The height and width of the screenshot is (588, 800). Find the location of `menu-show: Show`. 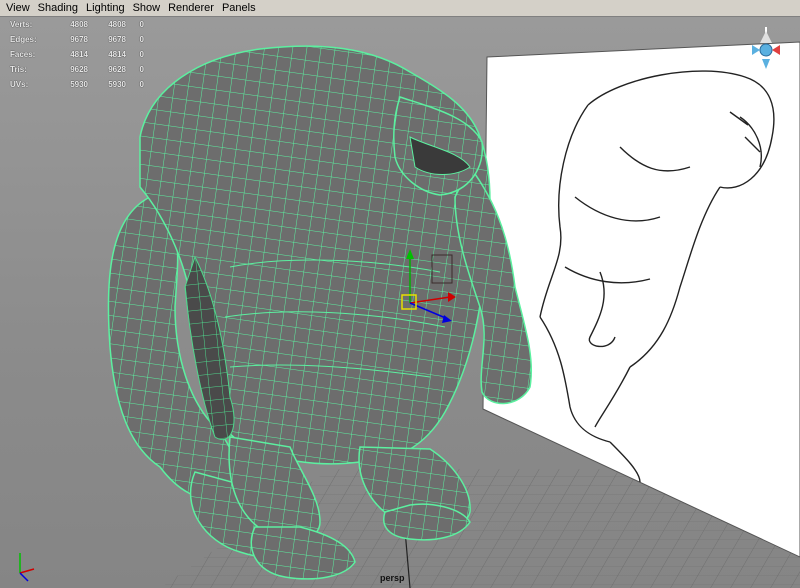

menu-show: Show is located at coordinates (147, 8).